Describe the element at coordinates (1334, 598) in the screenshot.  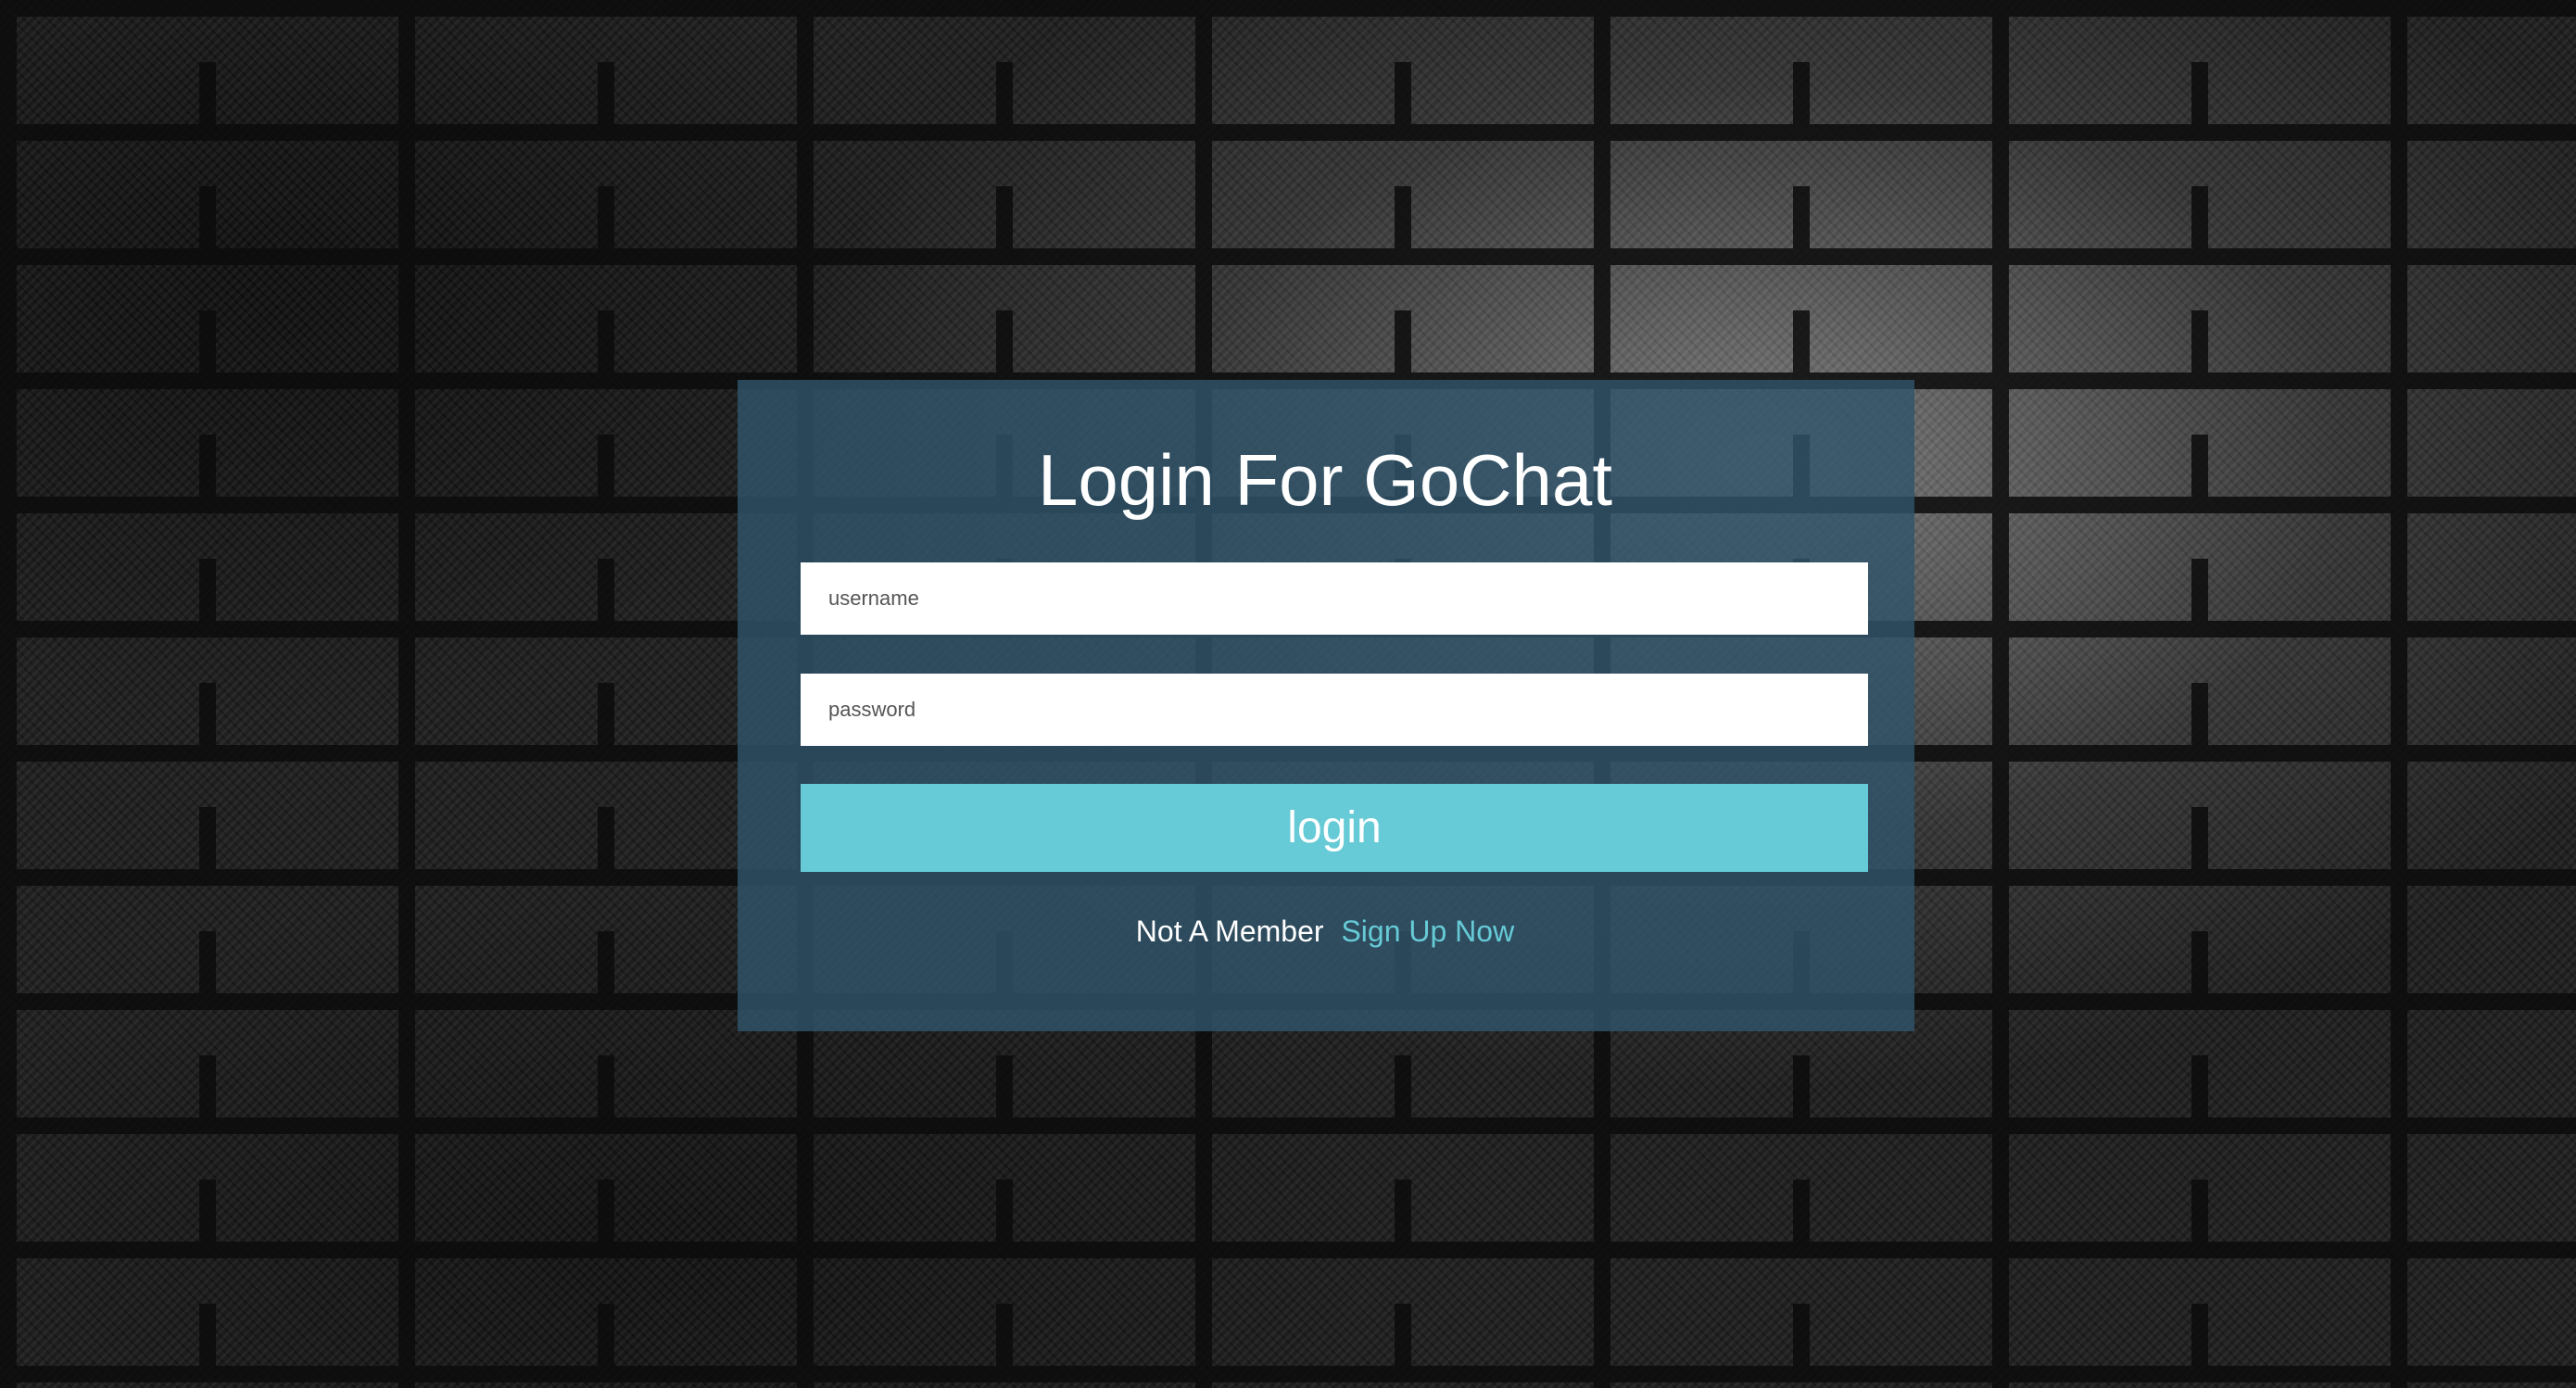
I see `username-input` at that location.